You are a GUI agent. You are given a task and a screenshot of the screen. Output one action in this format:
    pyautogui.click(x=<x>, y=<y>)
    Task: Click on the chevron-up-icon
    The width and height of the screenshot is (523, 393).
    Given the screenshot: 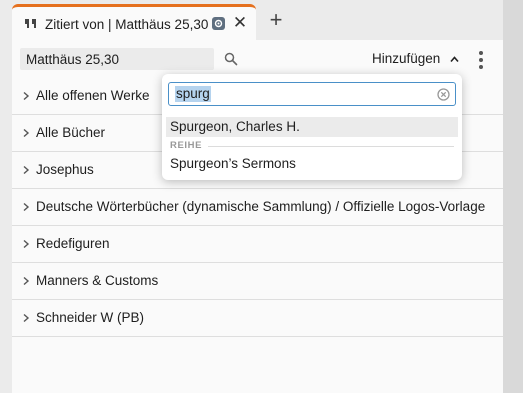 What is the action you would take?
    pyautogui.click(x=454, y=59)
    